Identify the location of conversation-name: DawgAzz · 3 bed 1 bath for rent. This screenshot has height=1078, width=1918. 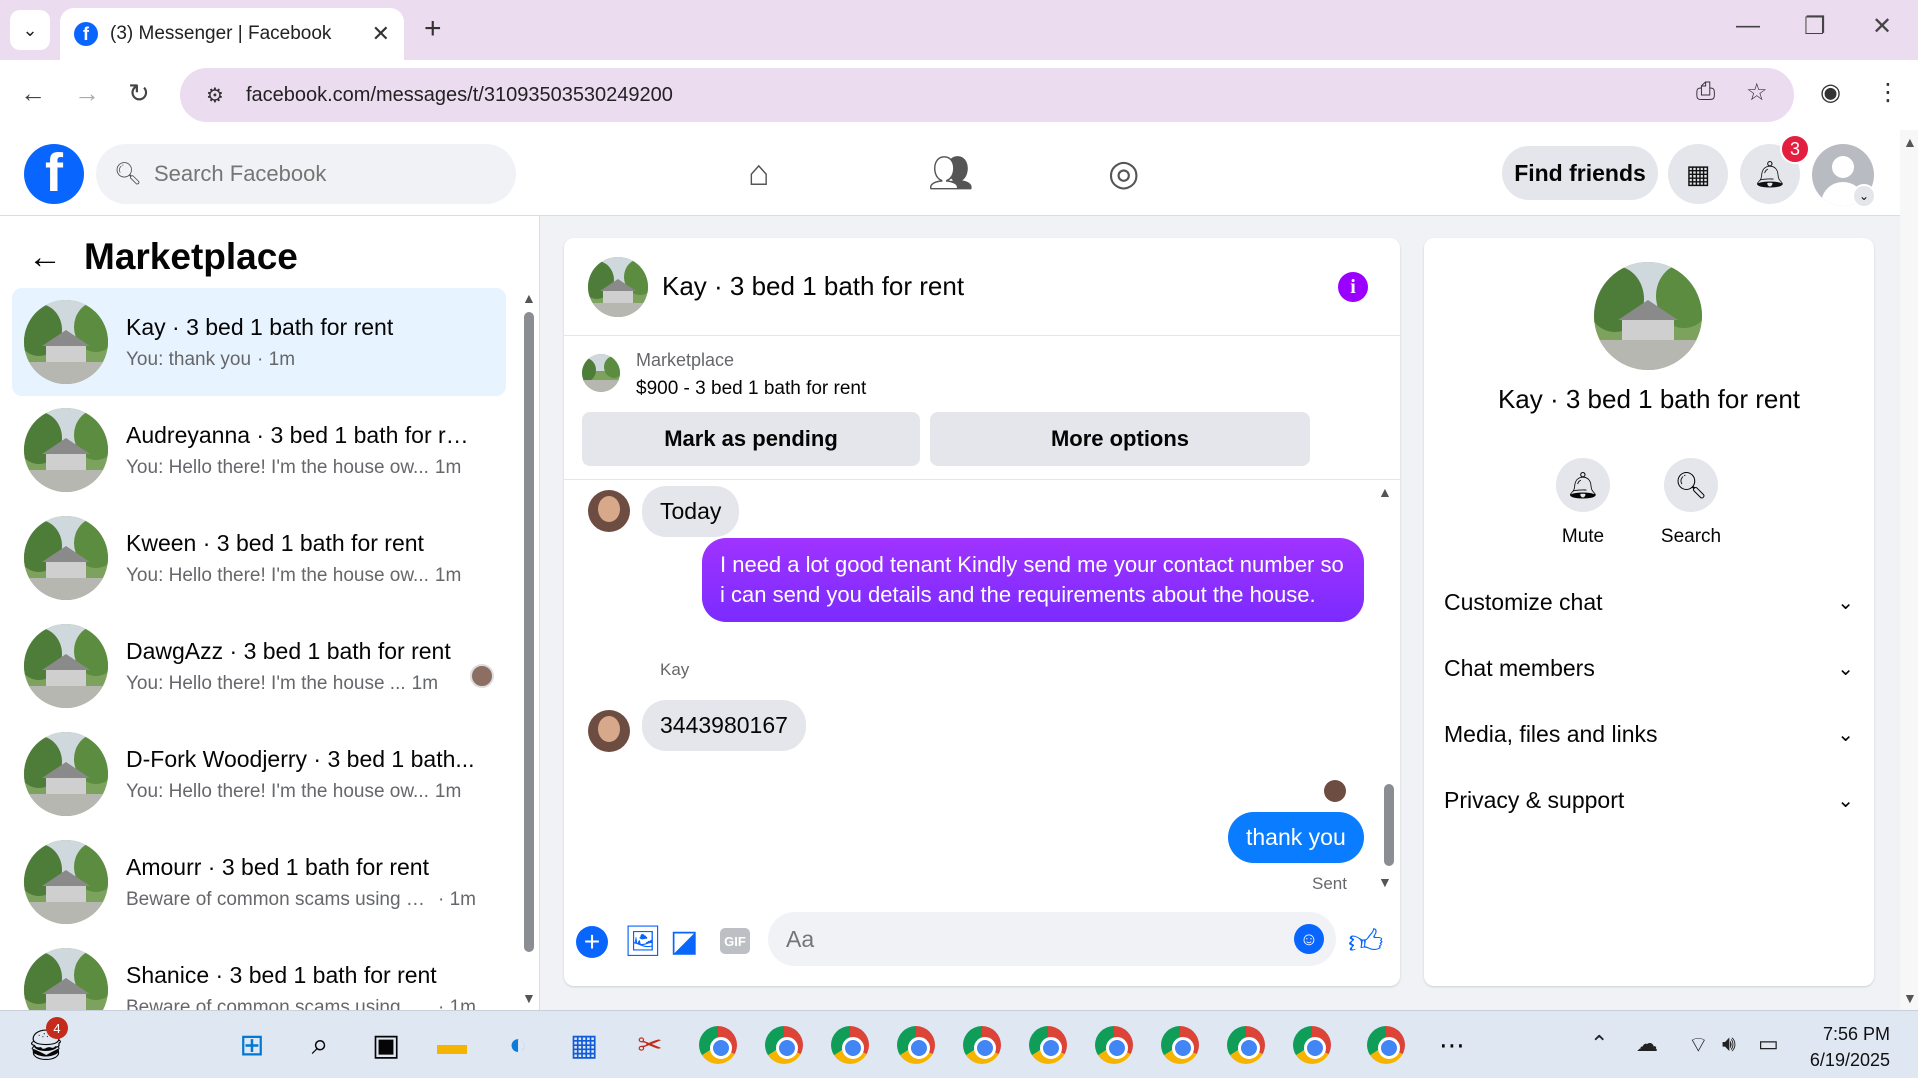
(288, 650).